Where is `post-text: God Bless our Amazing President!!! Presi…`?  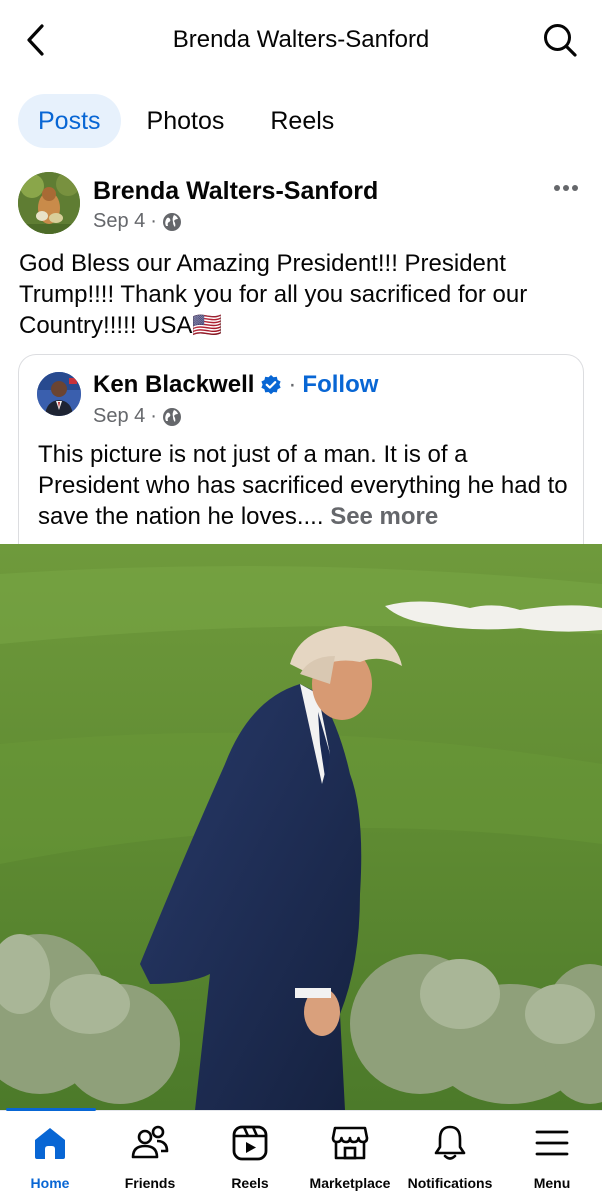
post-text: God Bless our Amazing President!!! Presi… is located at coordinates (273, 294).